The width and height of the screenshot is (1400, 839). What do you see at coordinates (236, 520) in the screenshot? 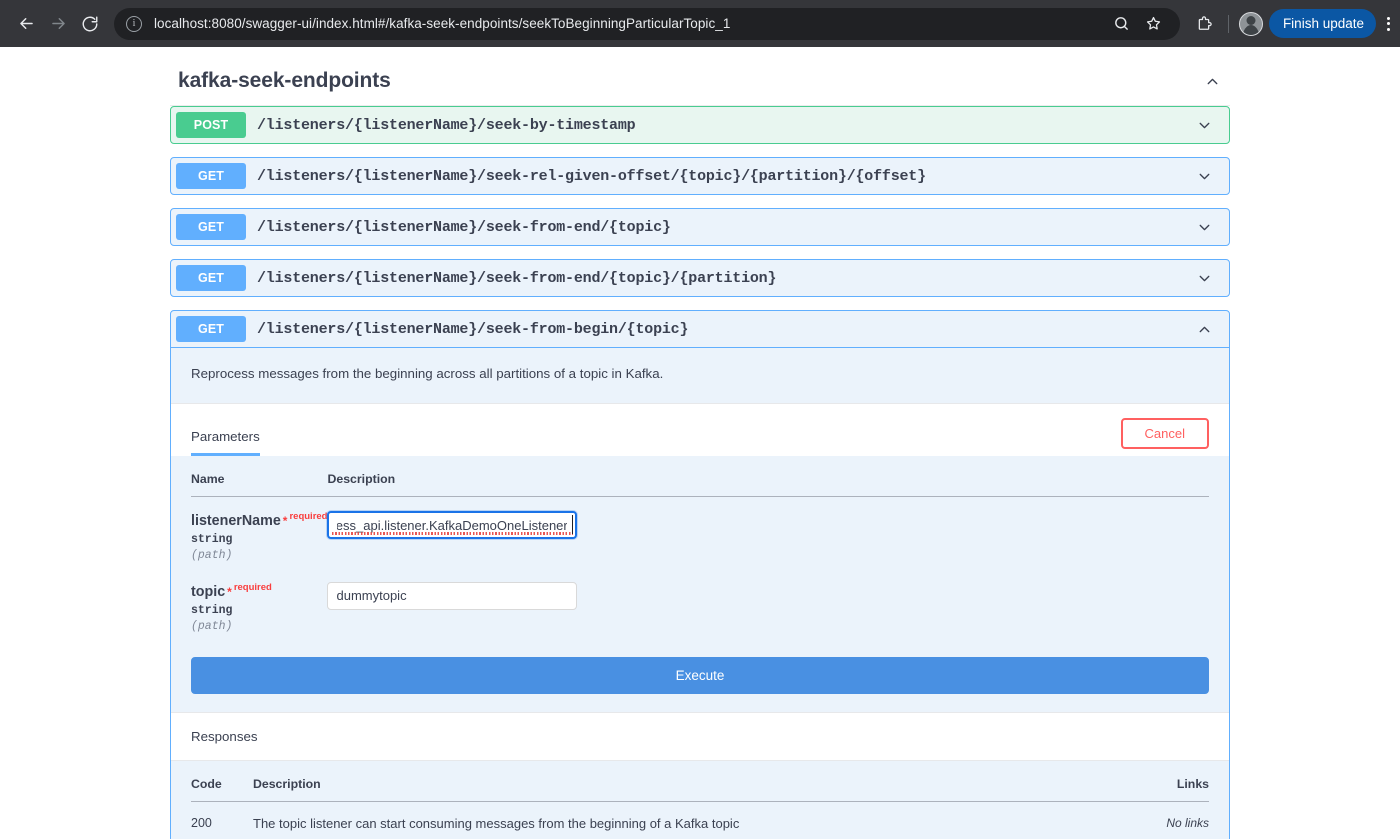
I see `param-name: listenerName` at bounding box center [236, 520].